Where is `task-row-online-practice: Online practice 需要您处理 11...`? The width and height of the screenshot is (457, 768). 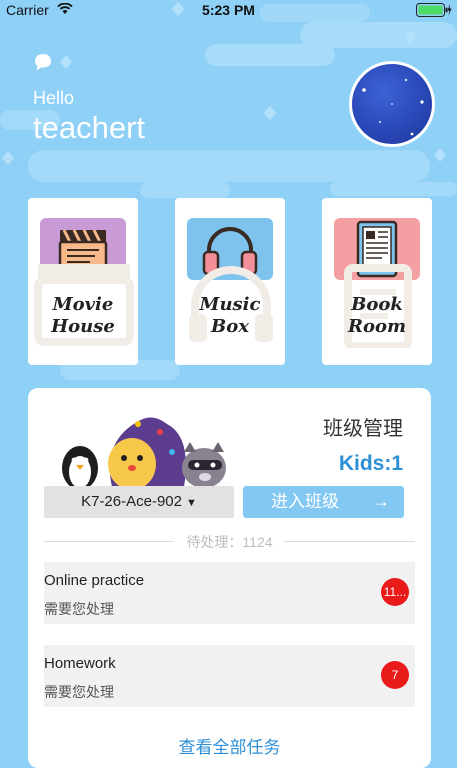
task-row-online-practice: Online practice 需要您处理 11... is located at coordinates (229, 593).